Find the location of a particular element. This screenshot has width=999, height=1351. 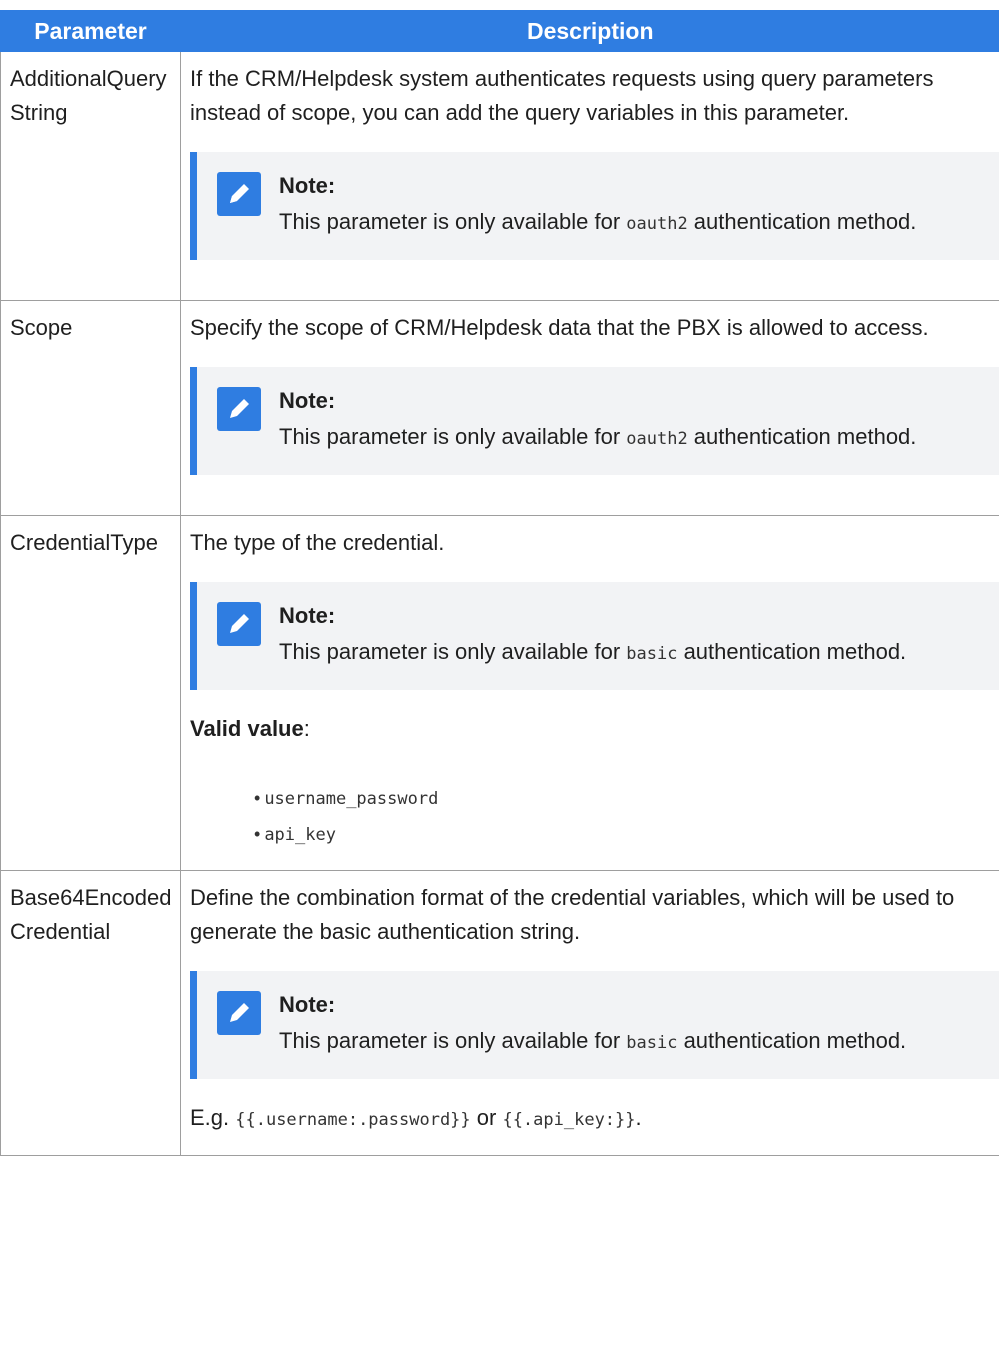

valid-value-code: username_password is located at coordinates (351, 799).